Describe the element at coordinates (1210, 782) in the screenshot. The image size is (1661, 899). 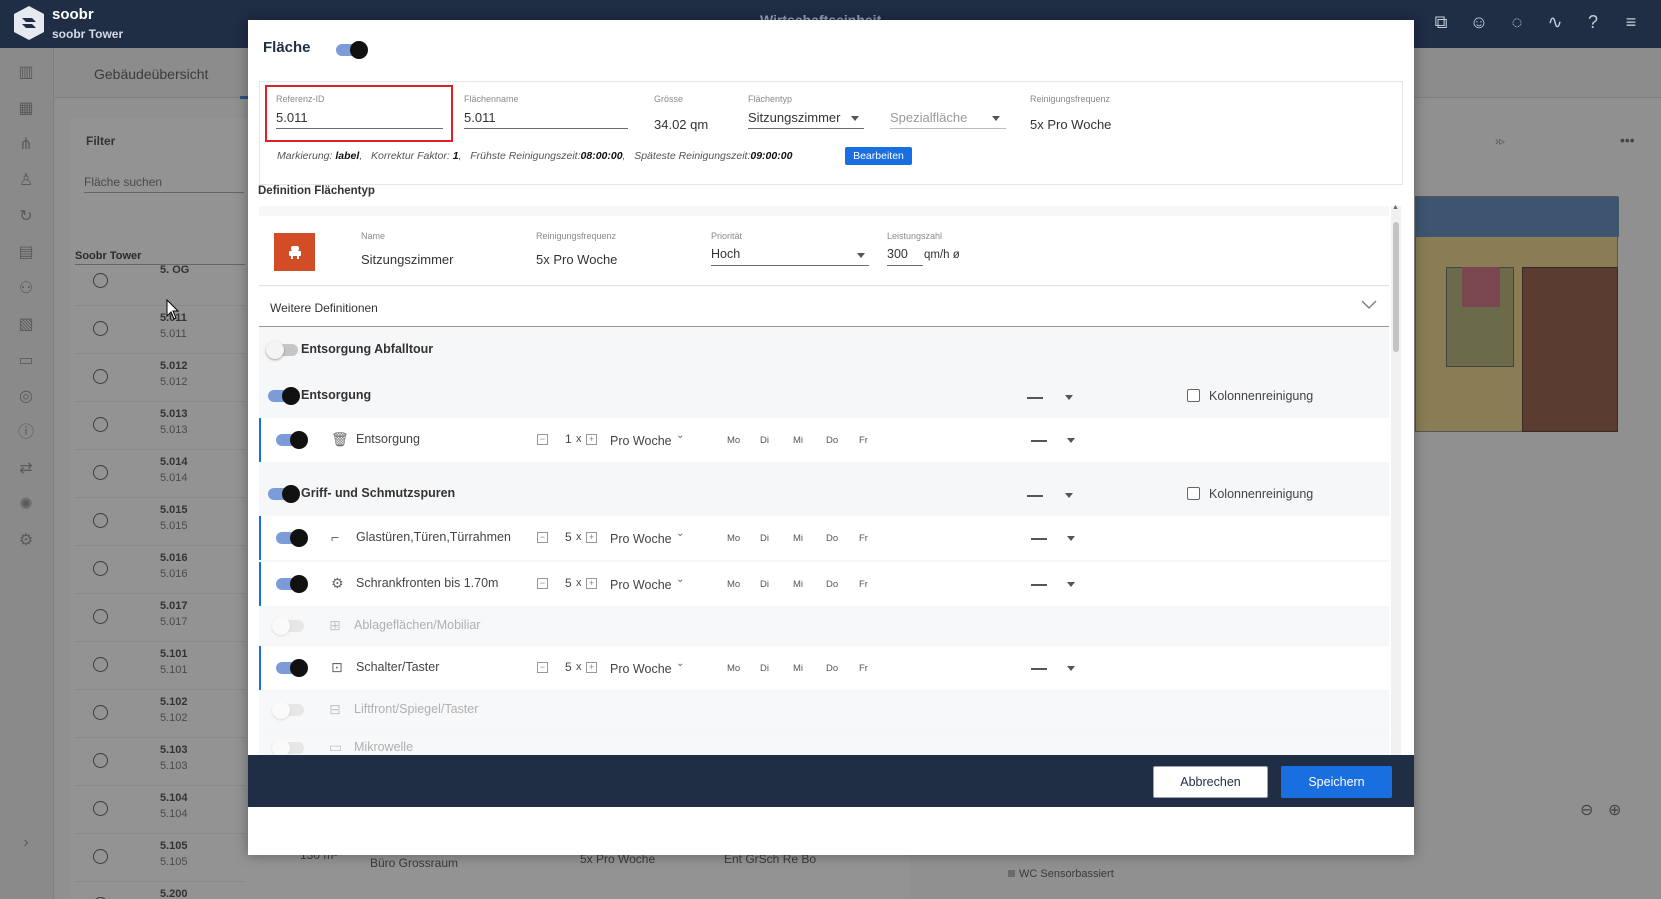
I see `cancel-button: Abbrechen` at that location.